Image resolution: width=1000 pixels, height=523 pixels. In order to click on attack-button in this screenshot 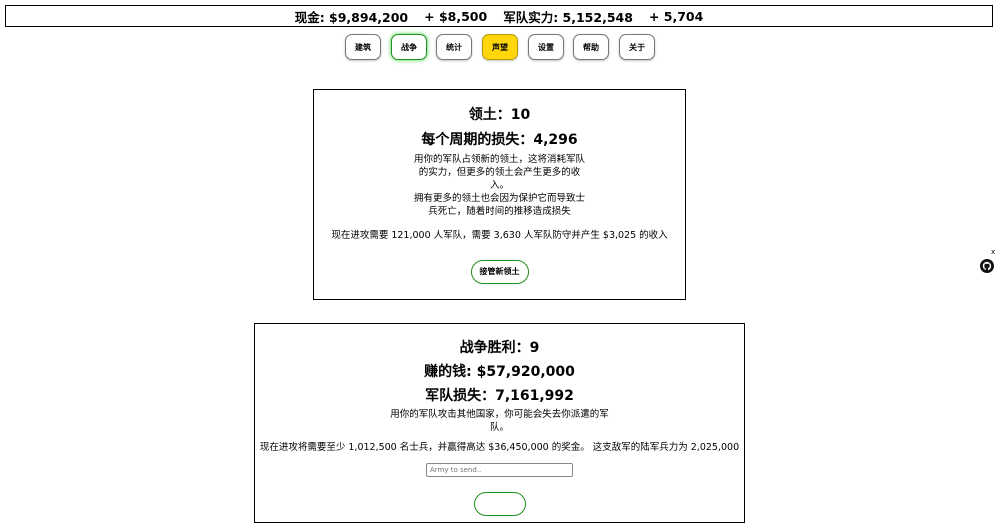, I will do `click(499, 504)`.